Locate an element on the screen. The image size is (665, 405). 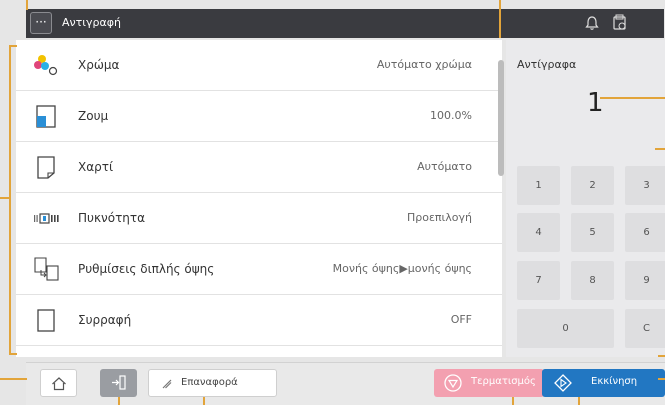
setting-label: Συρραφή is located at coordinates (105, 320).